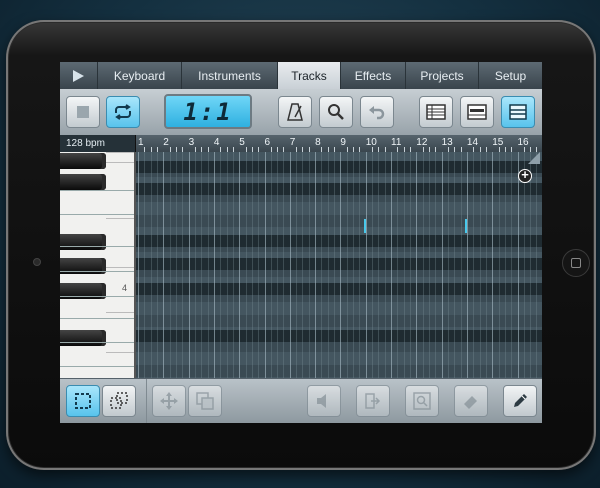  I want to click on undo-button, so click(377, 112).